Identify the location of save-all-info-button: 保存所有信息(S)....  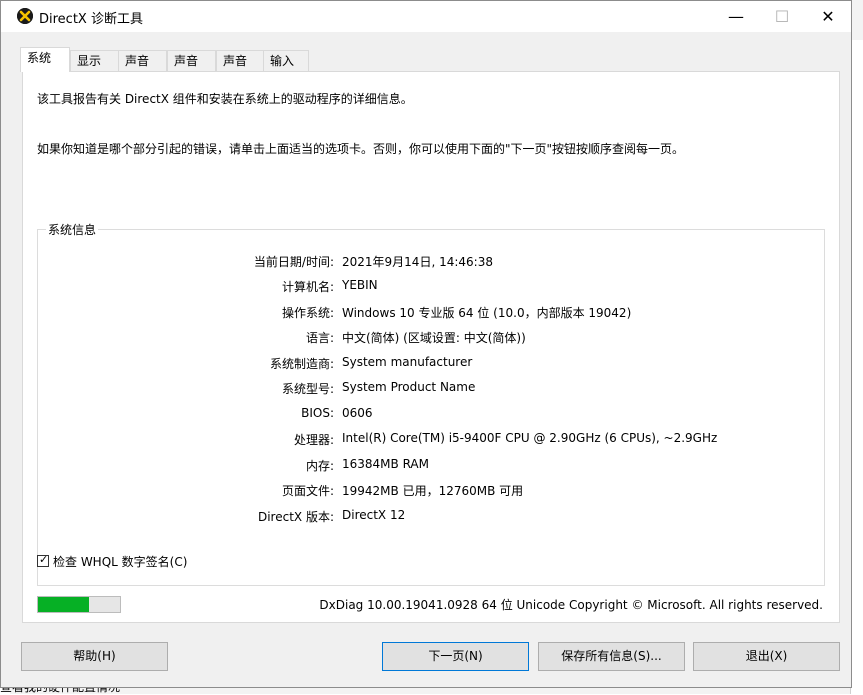
(611, 656).